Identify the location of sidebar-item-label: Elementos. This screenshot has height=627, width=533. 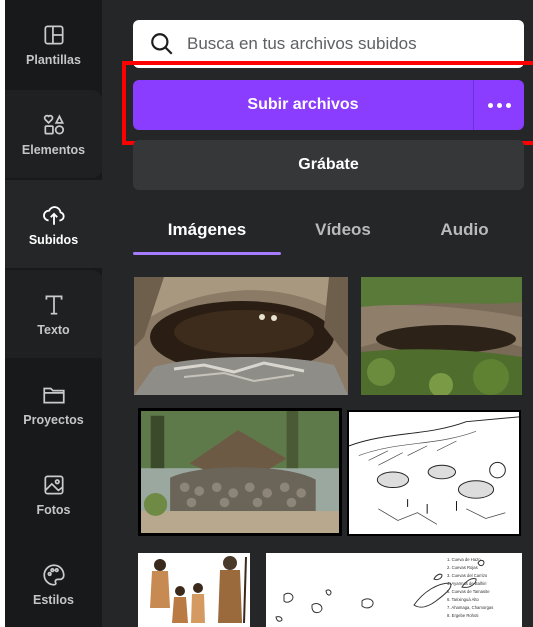
(53, 149).